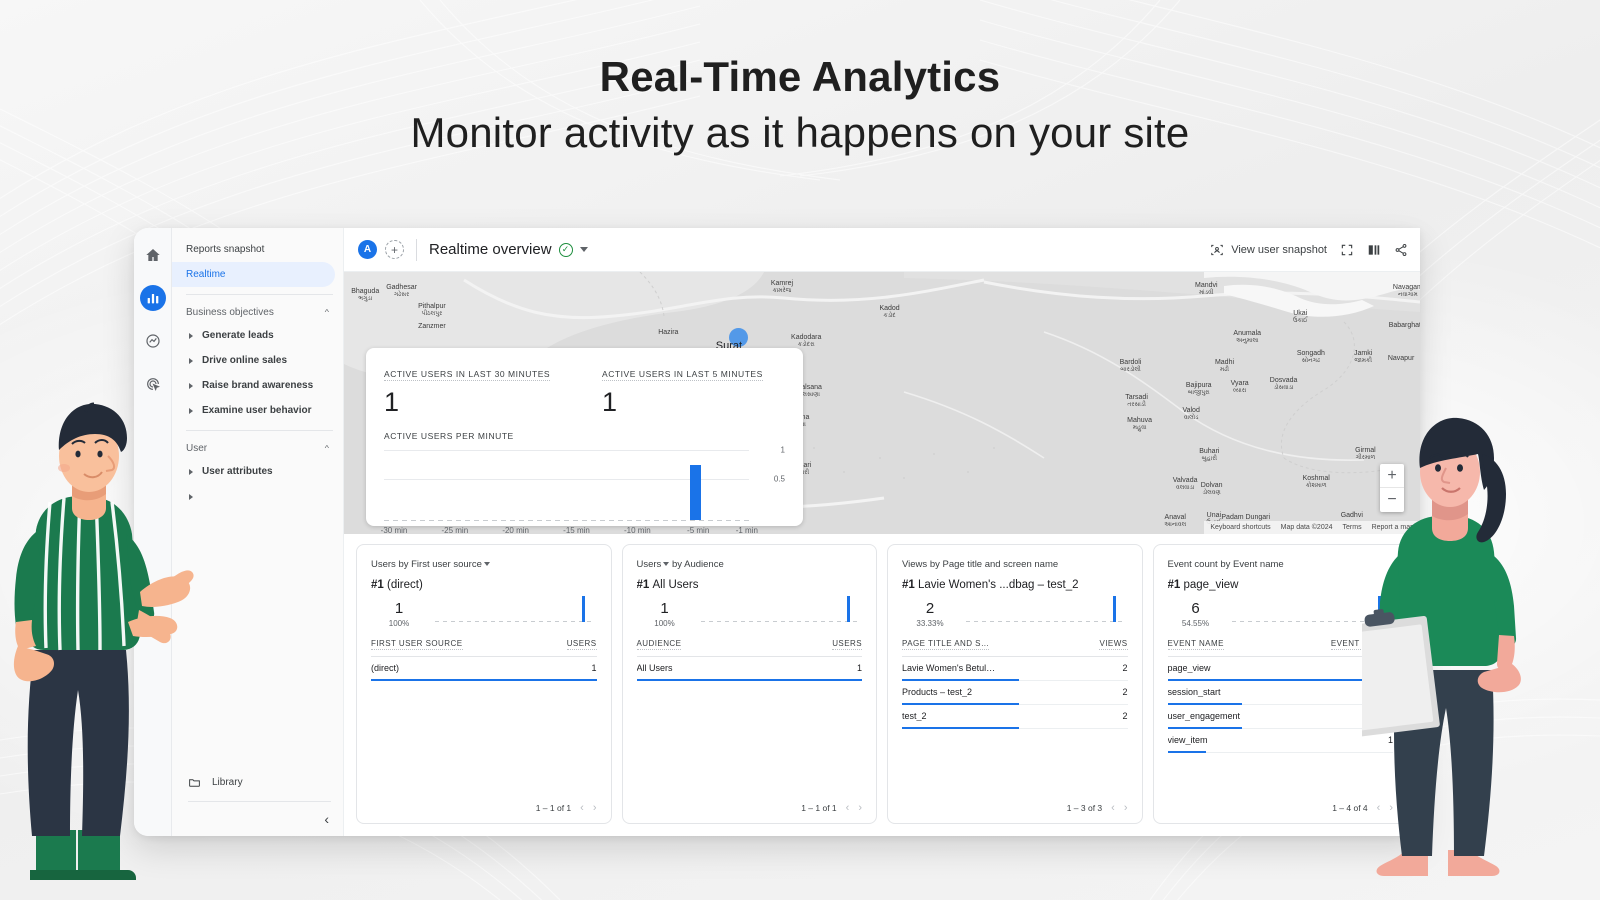 Image resolution: width=1600 pixels, height=900 pixels. What do you see at coordinates (915, 564) in the screenshot?
I see `card-title-metric: Views` at bounding box center [915, 564].